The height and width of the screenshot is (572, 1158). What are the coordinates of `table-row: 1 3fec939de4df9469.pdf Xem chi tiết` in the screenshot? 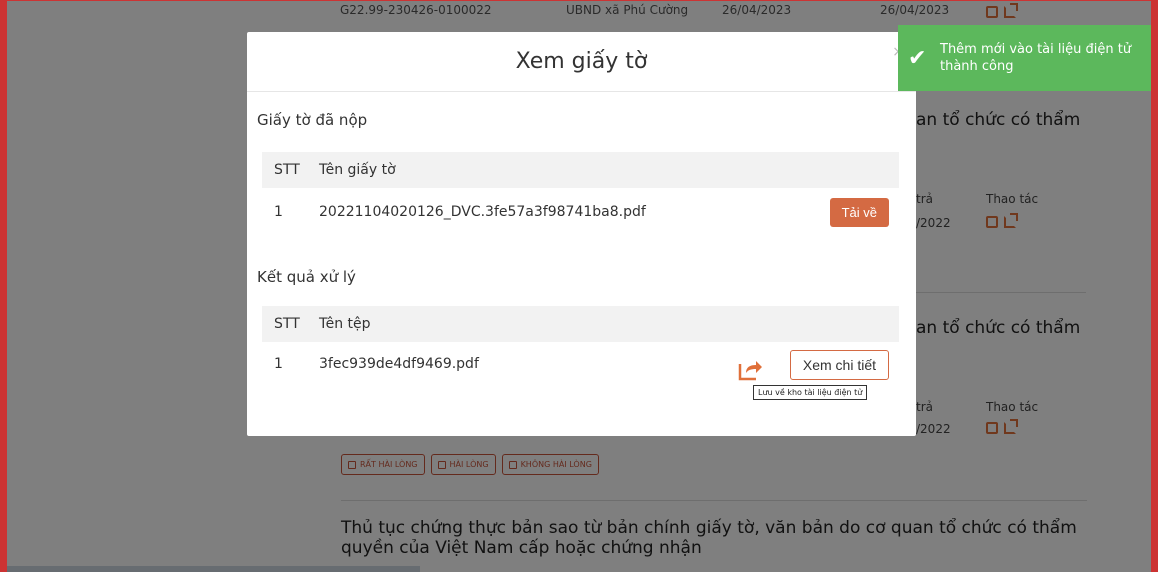 It's located at (580, 368).